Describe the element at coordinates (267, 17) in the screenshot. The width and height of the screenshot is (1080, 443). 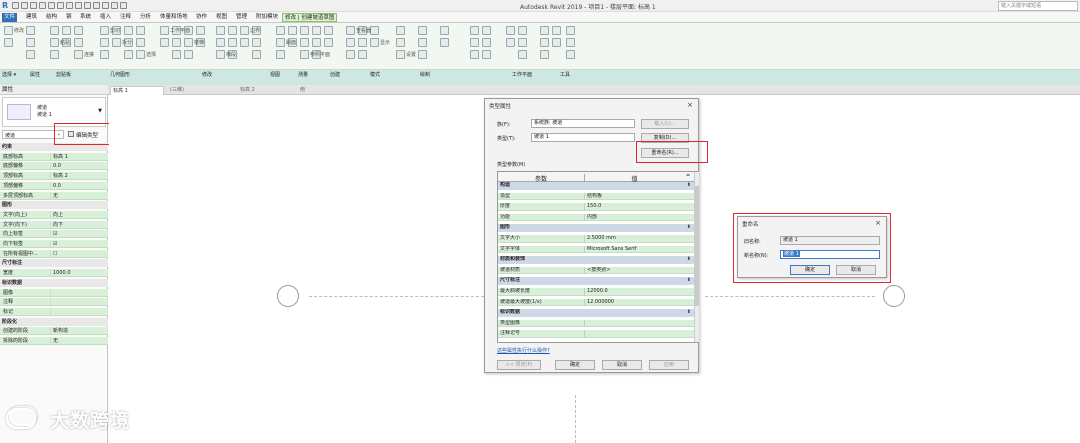
I see `tab-12: 附加模块` at that location.